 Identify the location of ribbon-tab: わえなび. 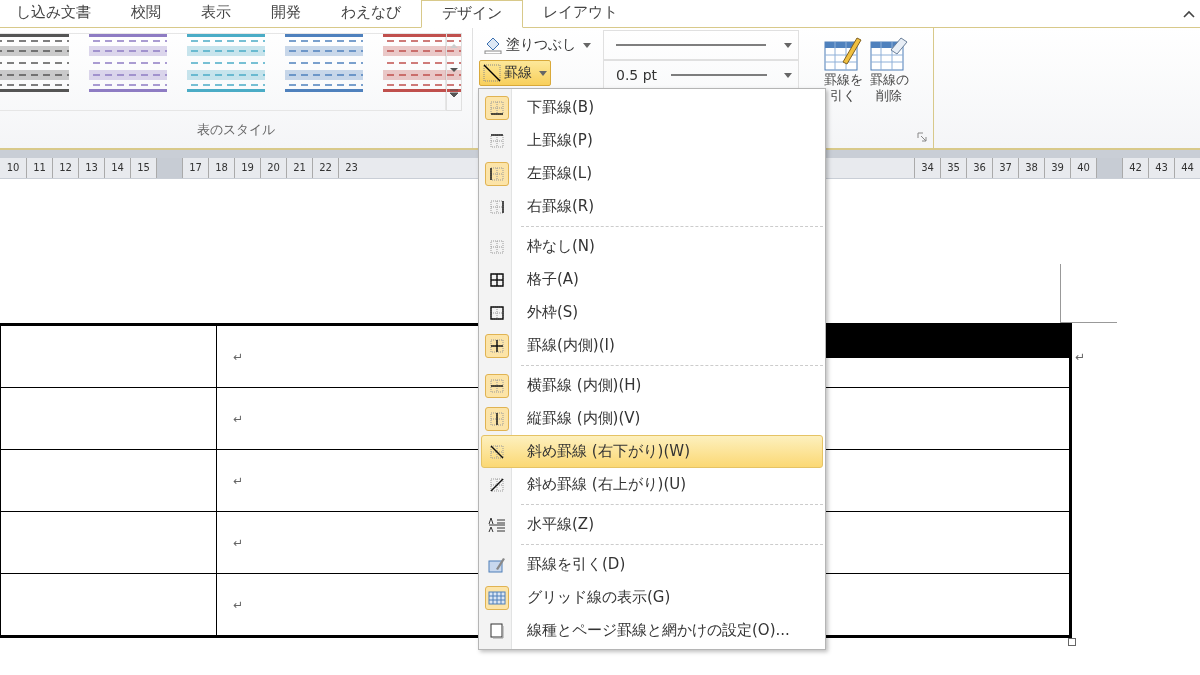
(371, 13).